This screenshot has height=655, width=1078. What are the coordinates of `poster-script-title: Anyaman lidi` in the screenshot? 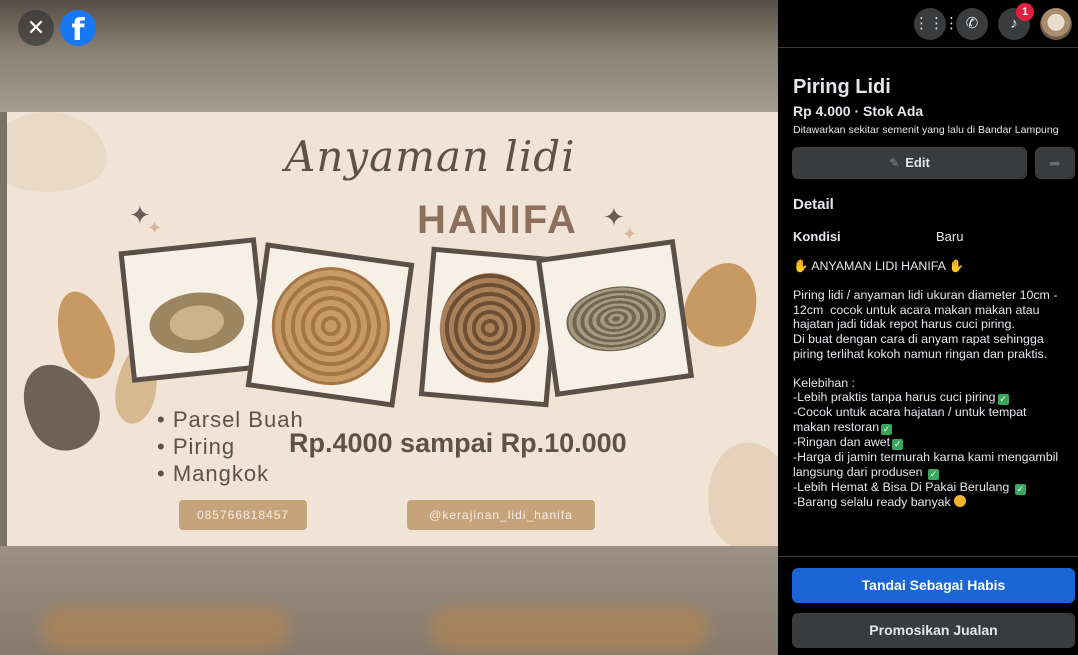 It's located at (430, 156).